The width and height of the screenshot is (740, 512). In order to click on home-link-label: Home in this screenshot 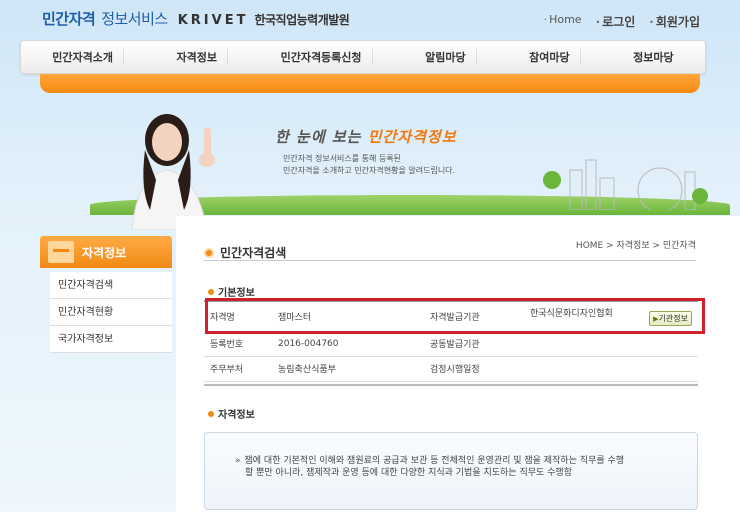, I will do `click(565, 19)`.